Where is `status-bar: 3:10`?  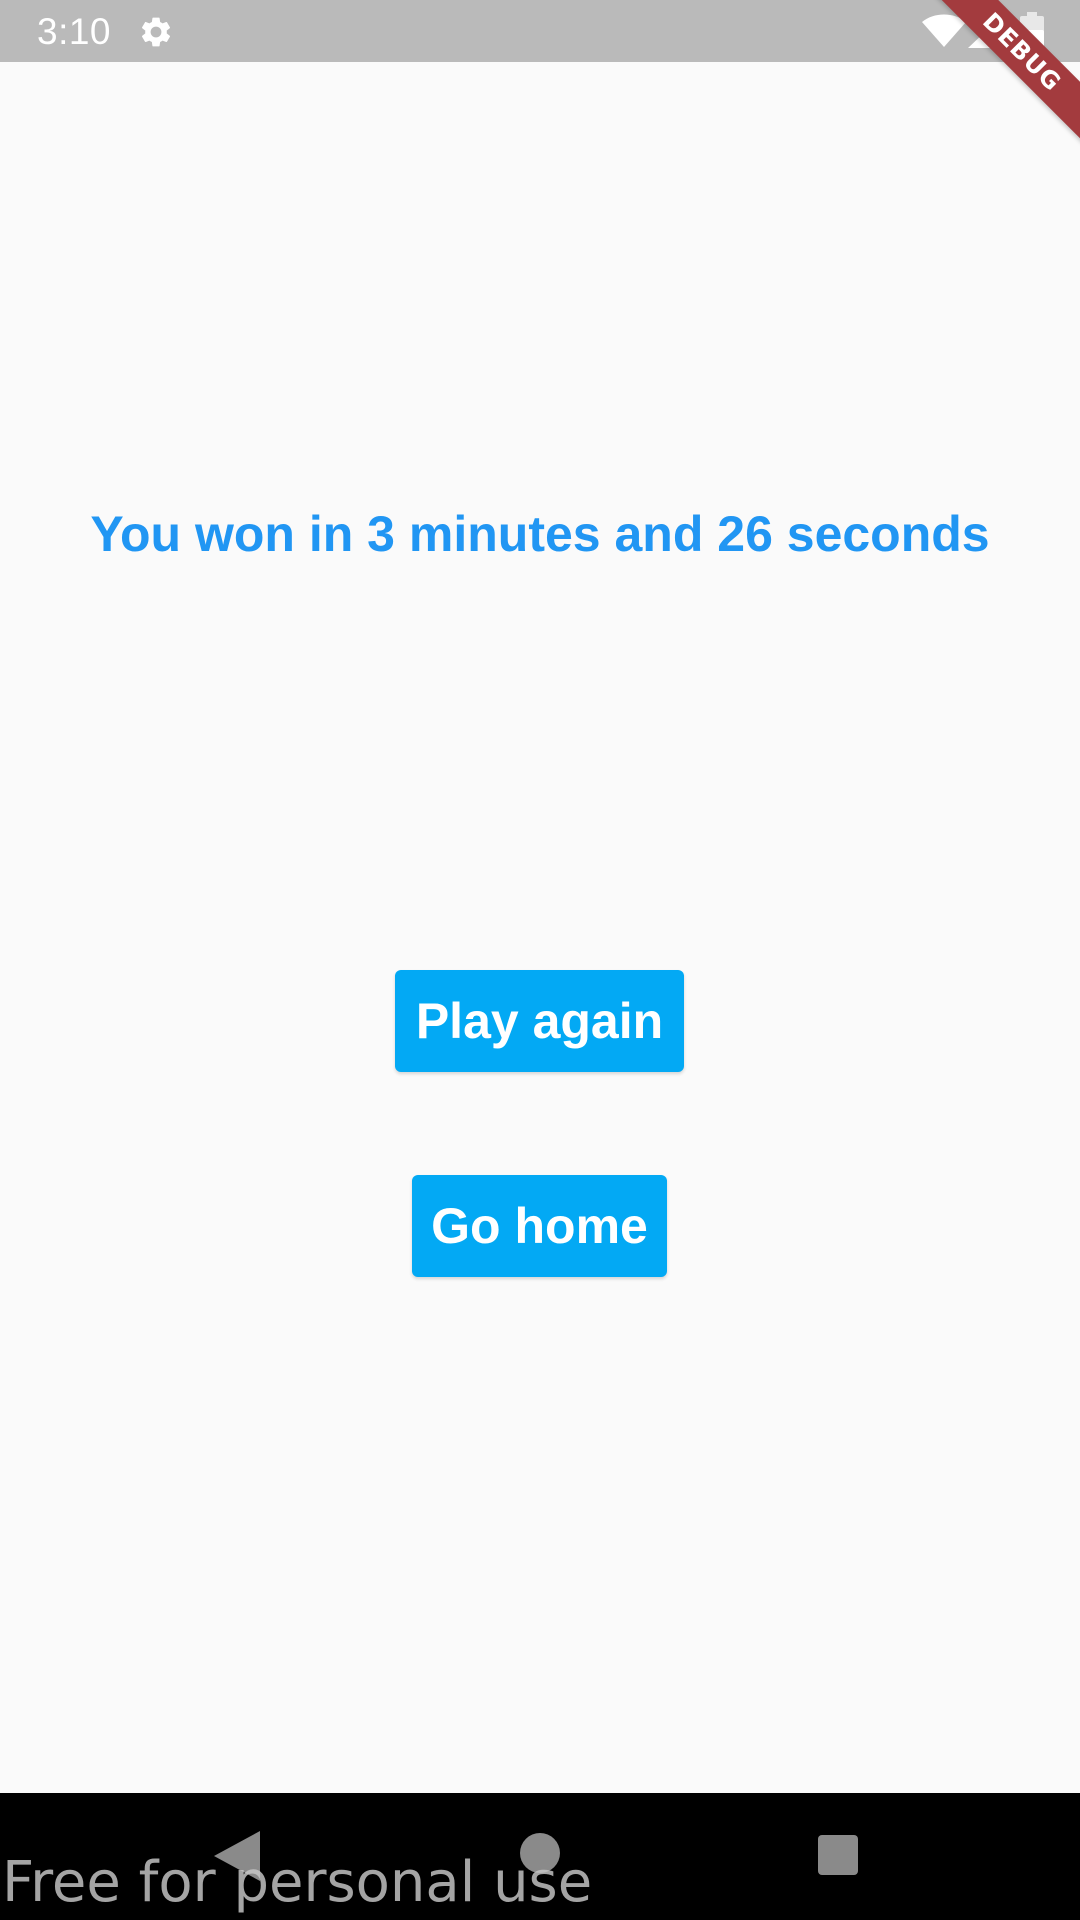
status-bar: 3:10 is located at coordinates (540, 31).